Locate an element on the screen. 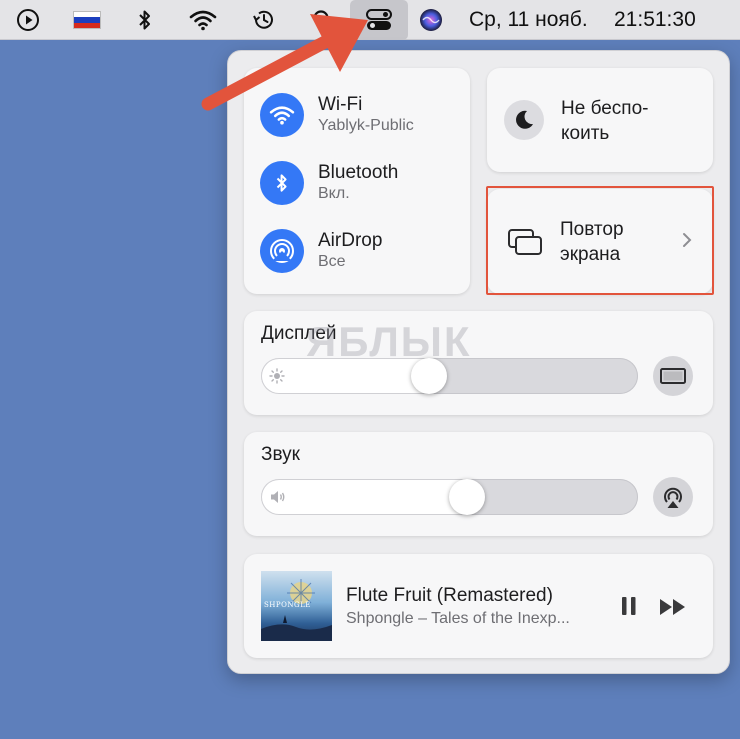 The width and height of the screenshot is (740, 739). sound-label: Звук is located at coordinates (280, 454).